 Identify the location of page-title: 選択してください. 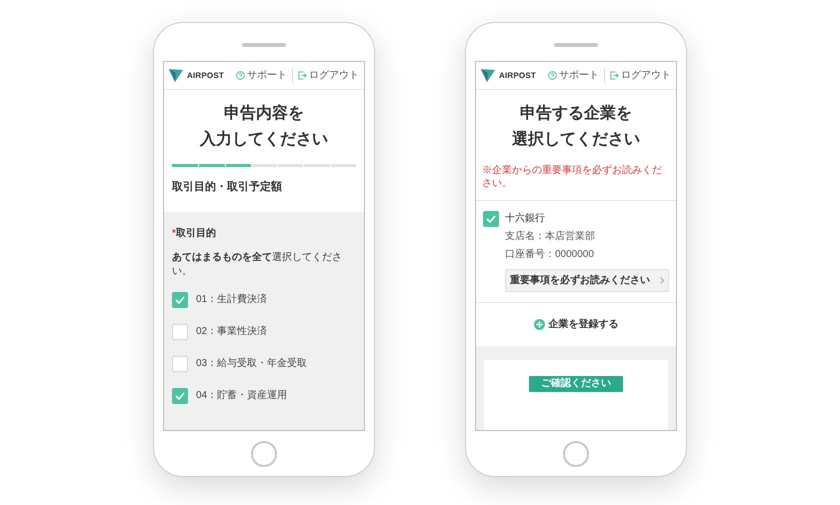
(576, 140).